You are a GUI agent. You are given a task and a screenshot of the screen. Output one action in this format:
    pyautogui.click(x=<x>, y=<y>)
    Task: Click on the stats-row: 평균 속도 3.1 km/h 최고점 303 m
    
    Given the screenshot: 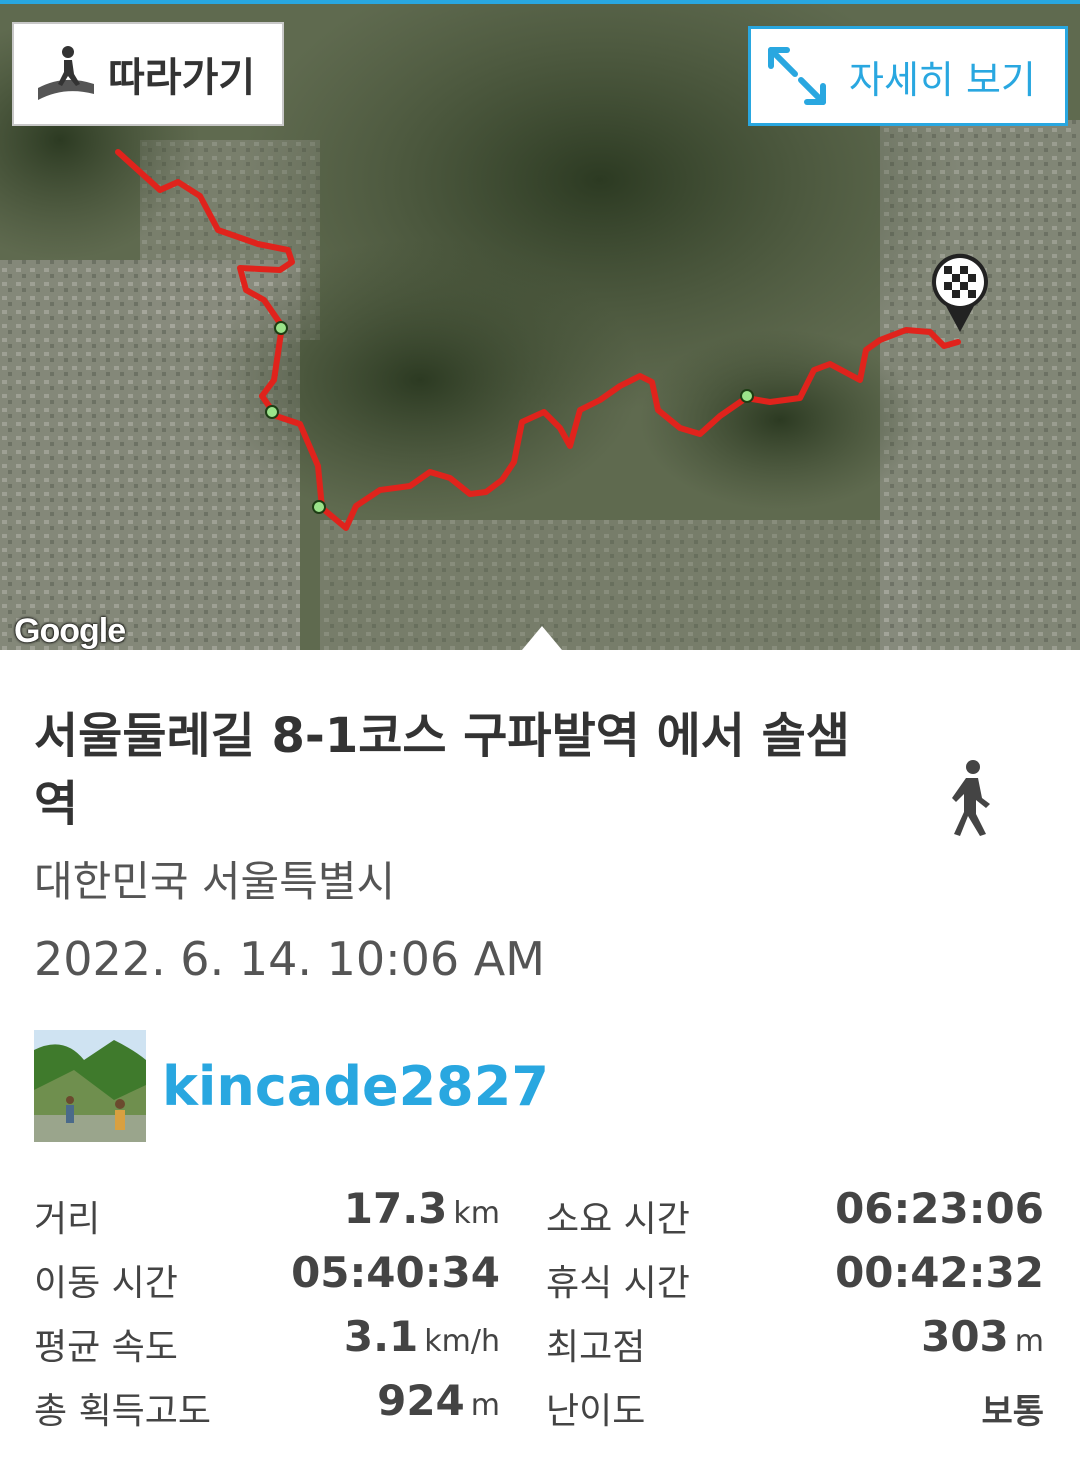 What is the action you would take?
    pyautogui.click(x=541, y=1347)
    